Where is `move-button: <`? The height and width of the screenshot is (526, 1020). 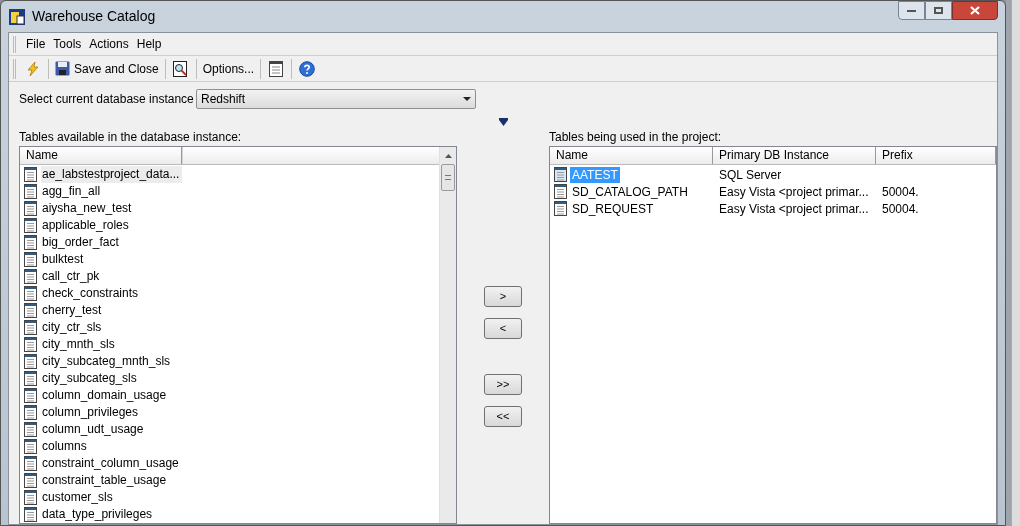 move-button: < is located at coordinates (503, 328).